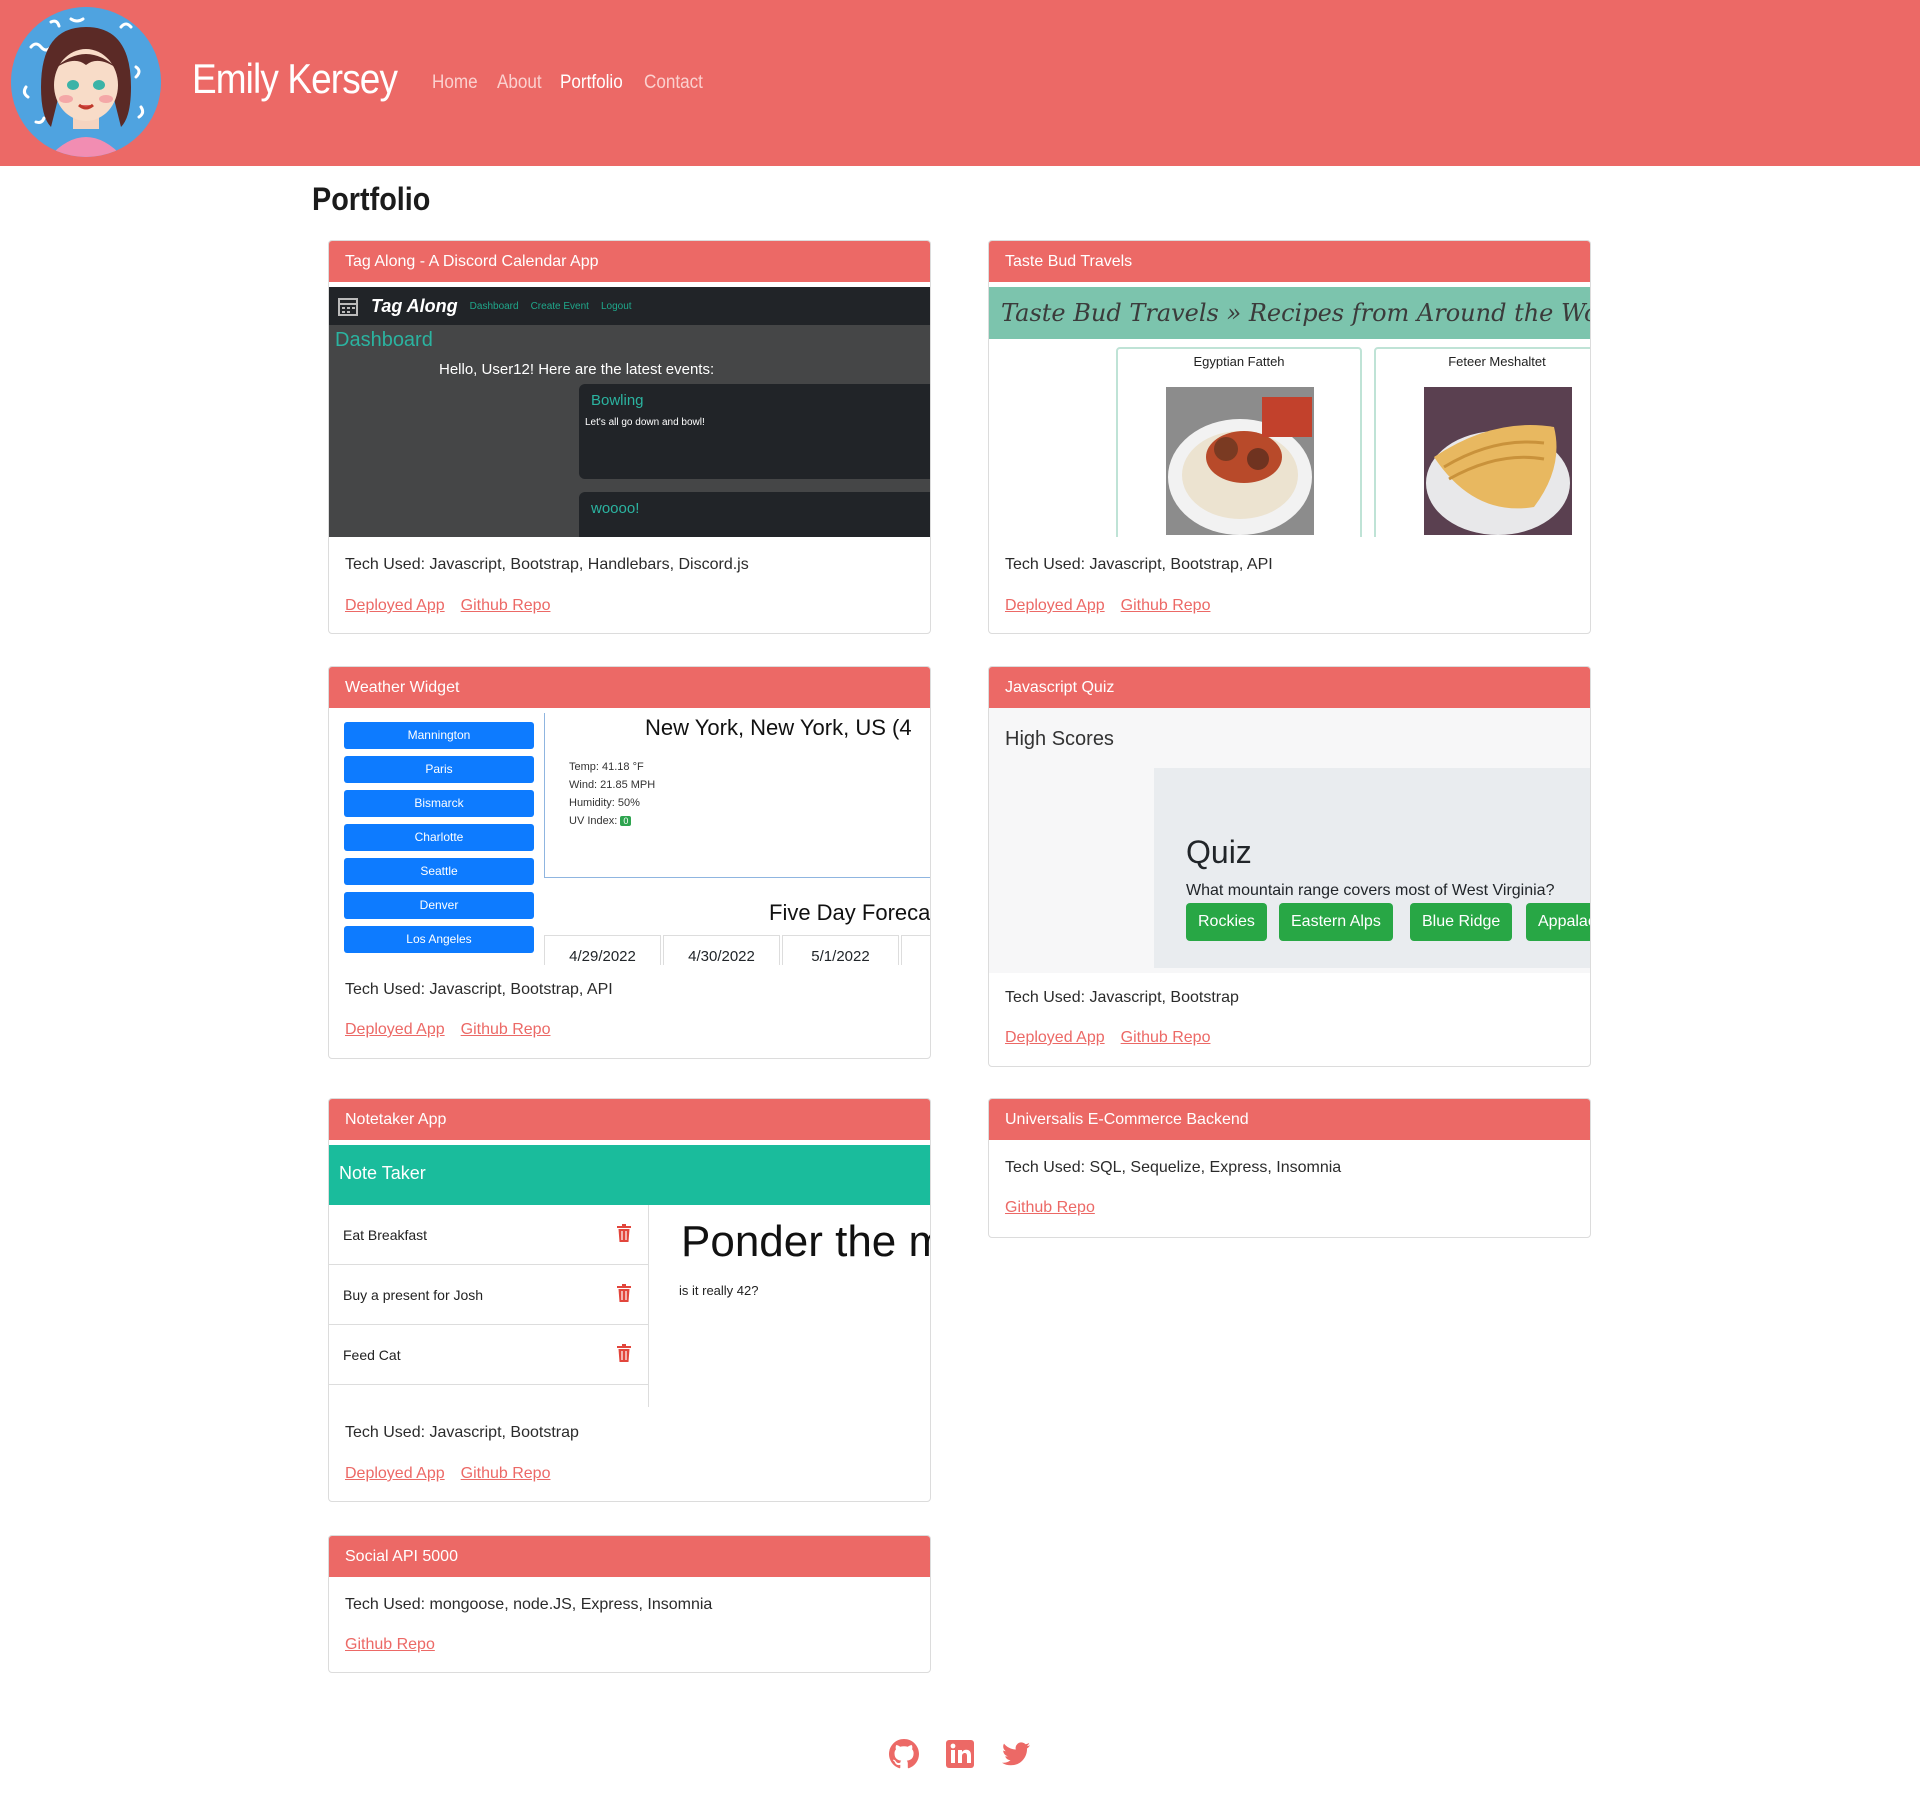  I want to click on recipe-name: Feteer Meshaltet, so click(1497, 361).